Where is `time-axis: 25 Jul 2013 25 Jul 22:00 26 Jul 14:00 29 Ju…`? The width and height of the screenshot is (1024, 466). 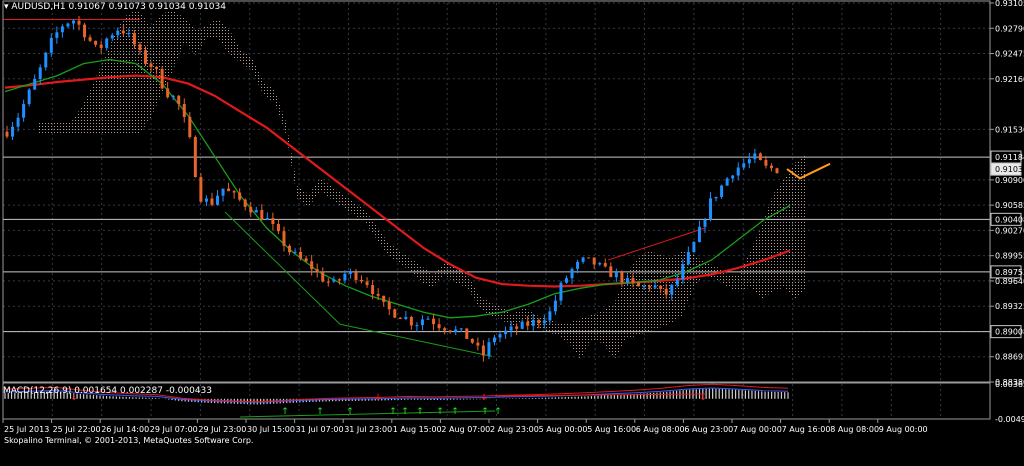
time-axis: 25 Jul 2013 25 Jul 22:00 26 Jul 14:00 29 Ju… is located at coordinates (465, 426).